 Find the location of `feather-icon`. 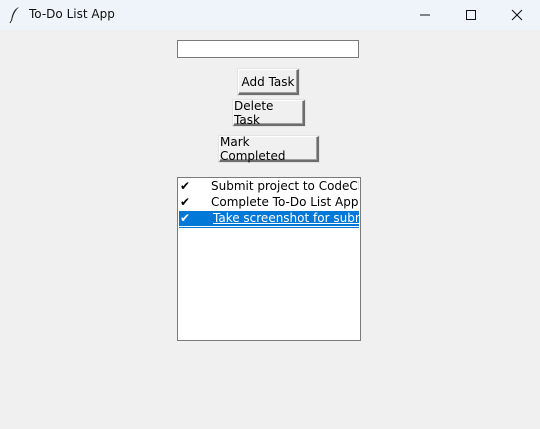

feather-icon is located at coordinates (15, 15).